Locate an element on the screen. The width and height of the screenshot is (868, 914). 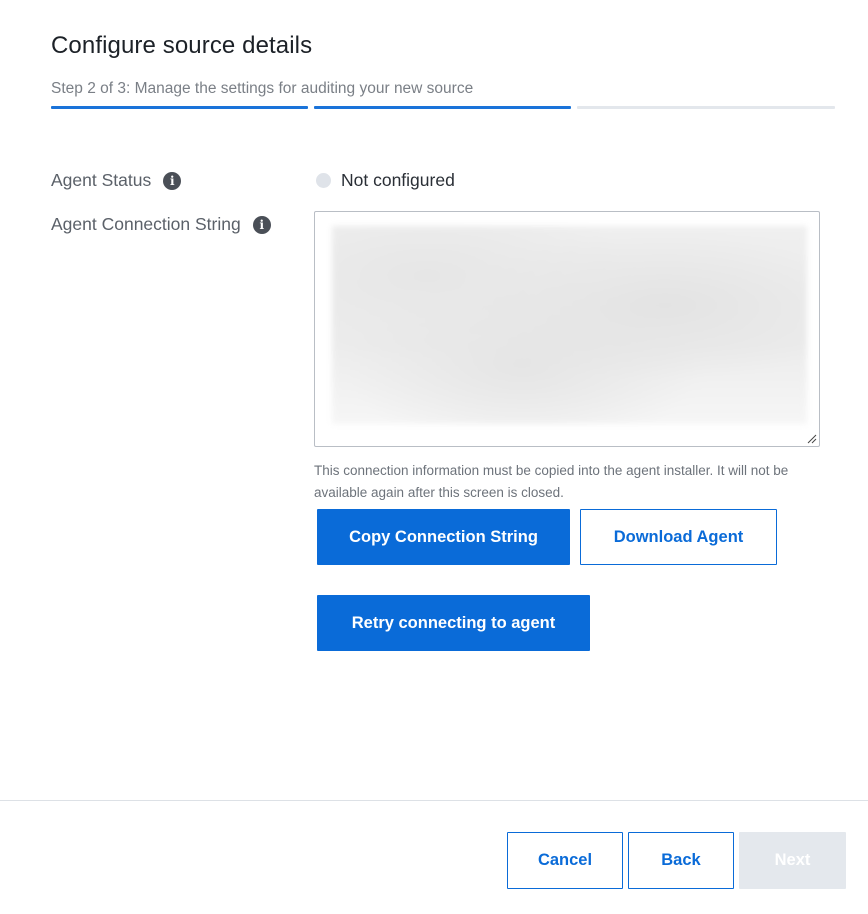
footer-divider is located at coordinates (434, 800).